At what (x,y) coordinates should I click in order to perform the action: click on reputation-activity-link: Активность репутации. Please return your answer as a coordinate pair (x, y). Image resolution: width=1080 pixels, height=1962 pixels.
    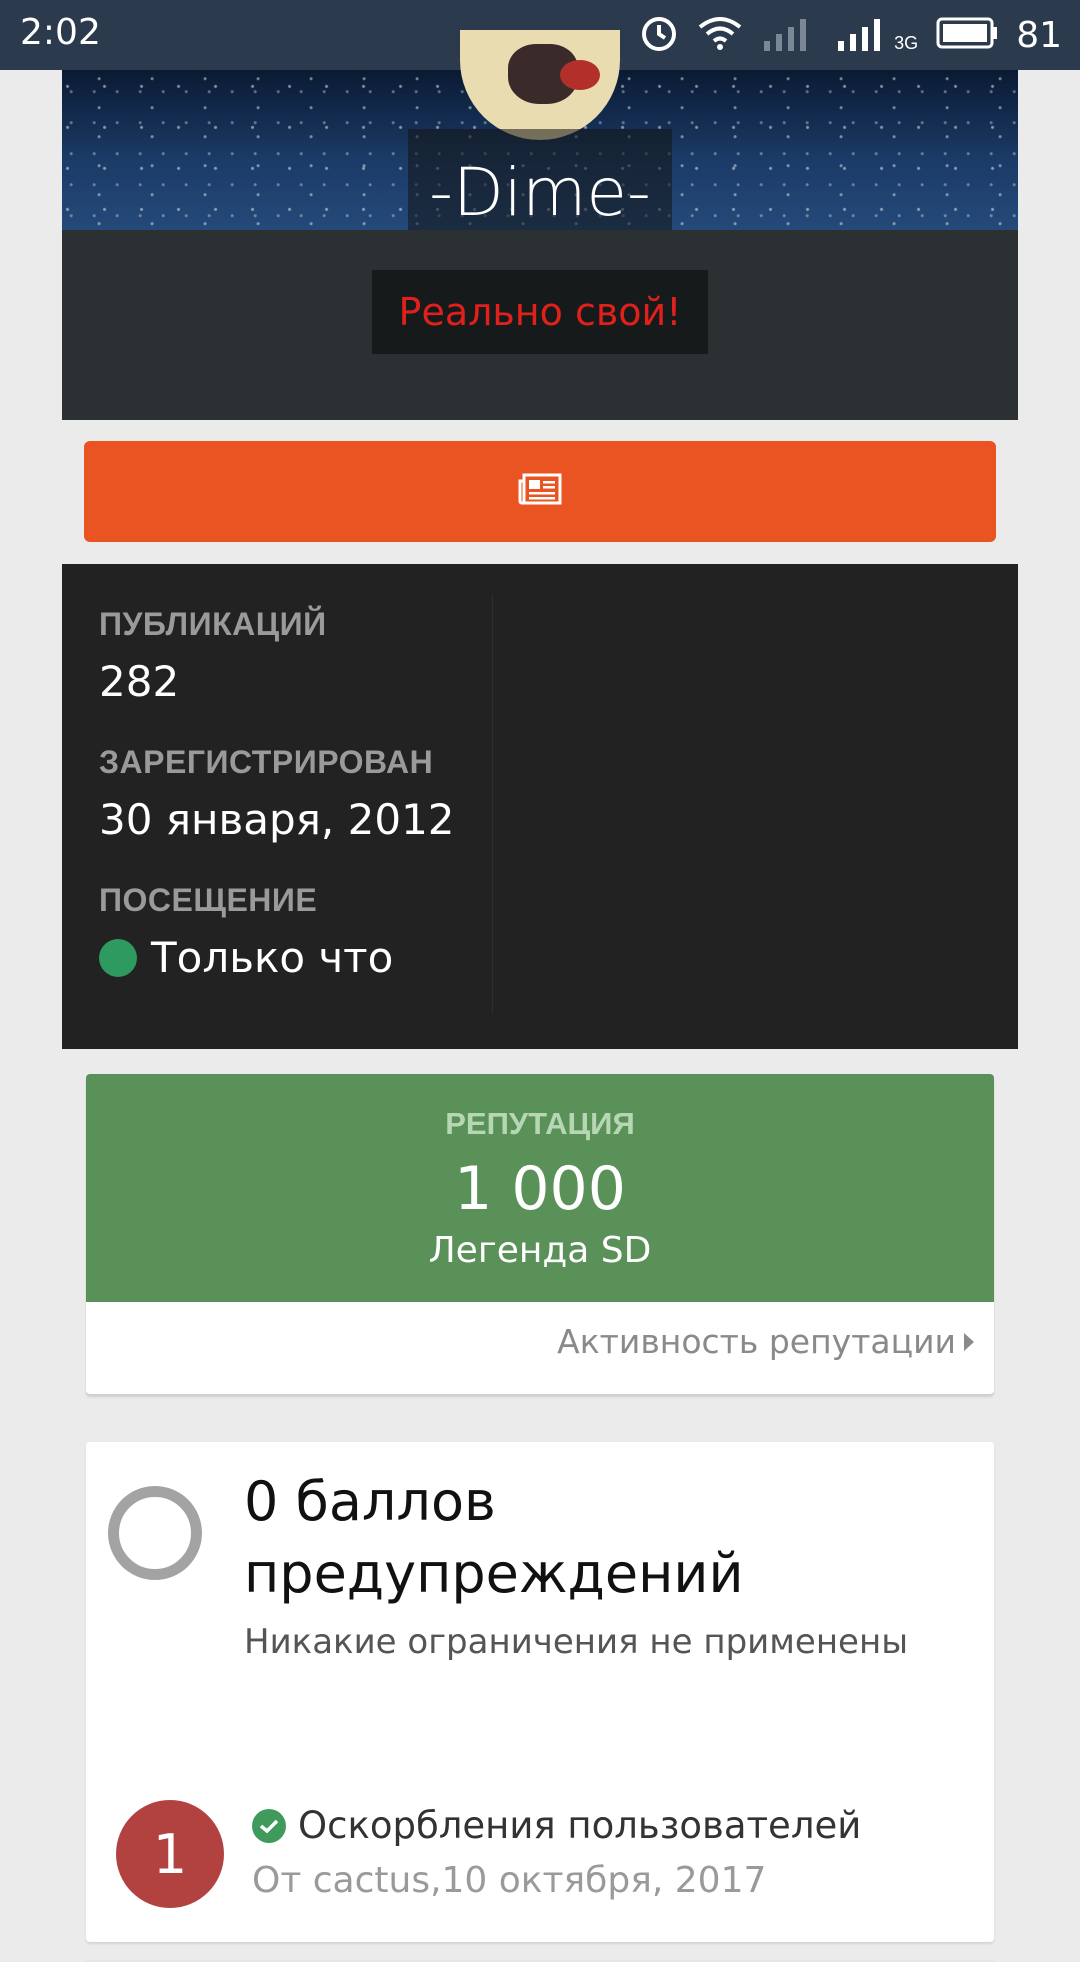
    Looking at the image, I should click on (765, 1341).